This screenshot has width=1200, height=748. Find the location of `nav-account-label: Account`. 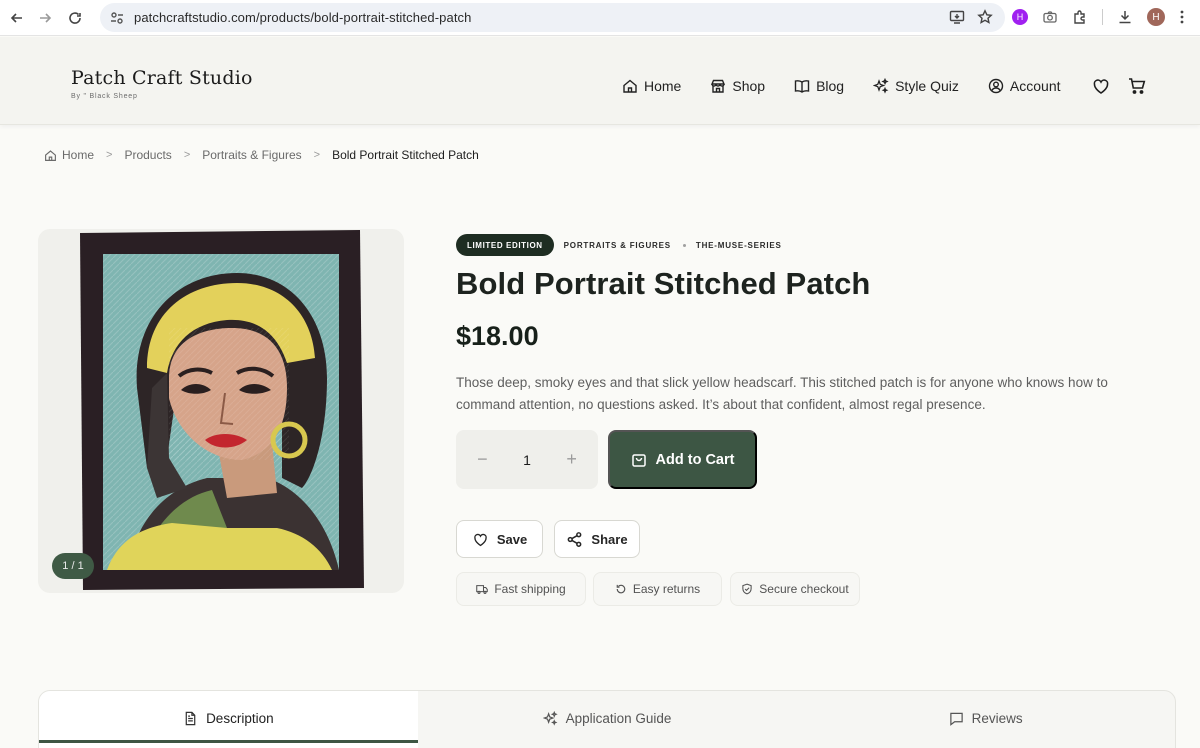

nav-account-label: Account is located at coordinates (1035, 86).